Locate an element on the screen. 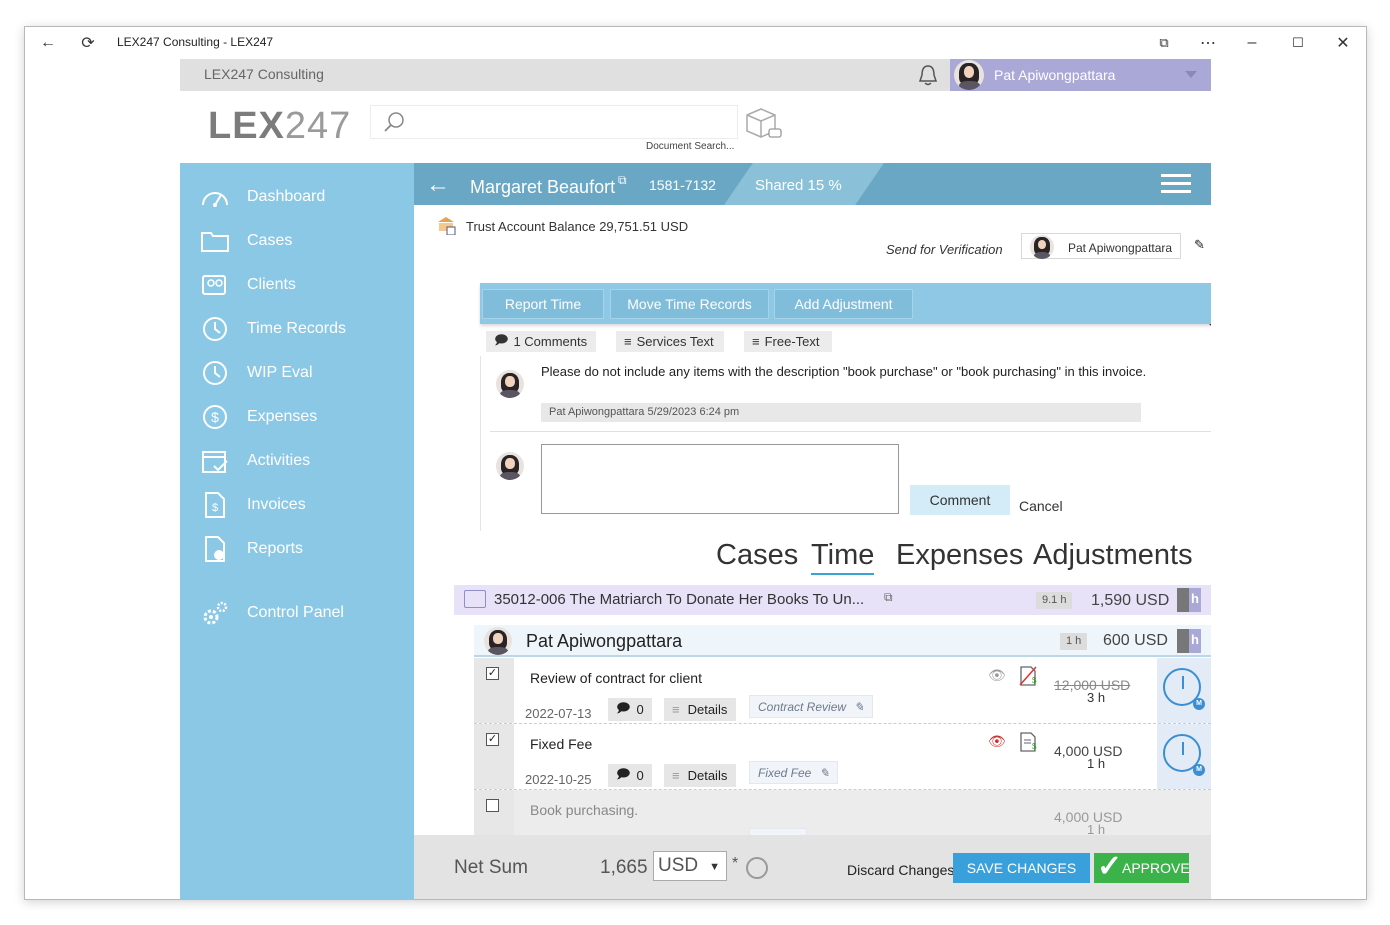  verifier-select: Pat Apiwongpattara is located at coordinates (1101, 246).